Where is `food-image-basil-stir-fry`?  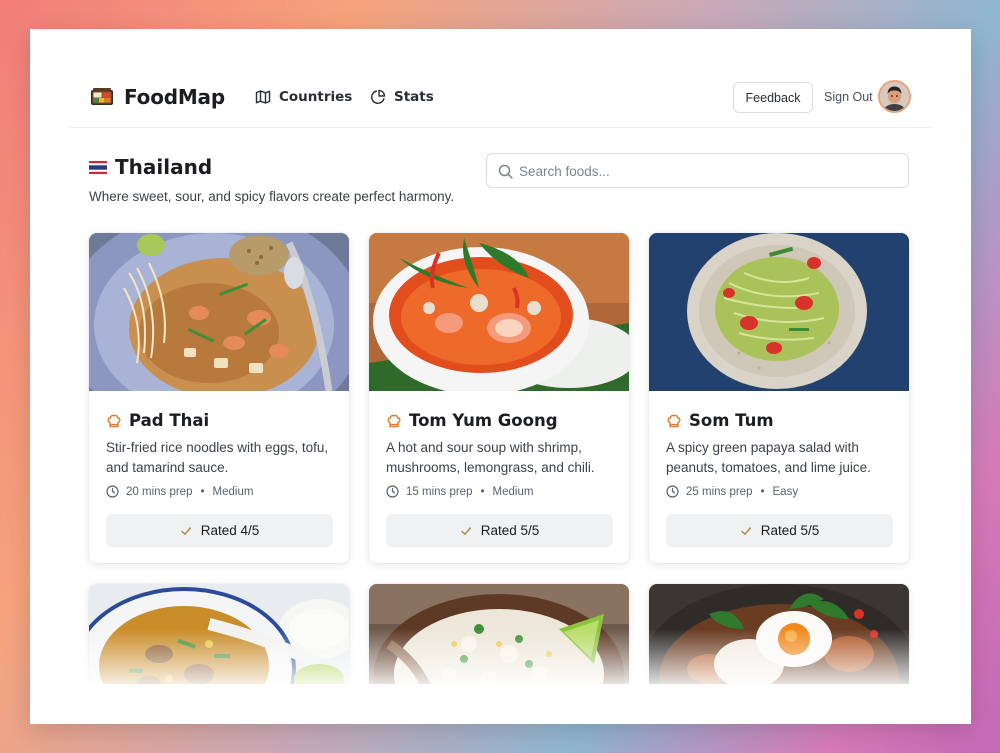
food-image-basil-stir-fry is located at coordinates (779, 639).